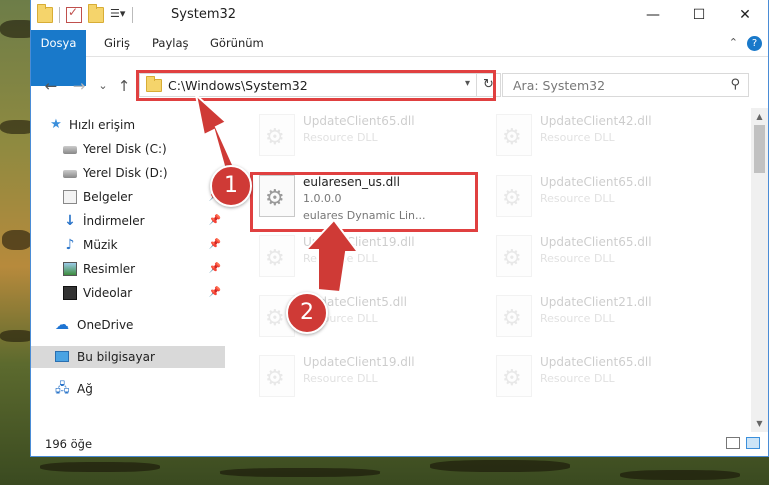 The image size is (769, 485). What do you see at coordinates (128, 245) in the screenshot?
I see `sidebar-item-music: ♪ Müzik 📌` at bounding box center [128, 245].